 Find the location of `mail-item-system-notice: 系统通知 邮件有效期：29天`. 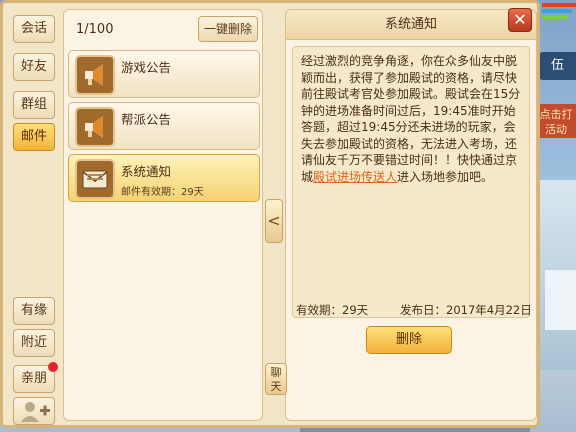

mail-item-system-notice: 系统通知 邮件有效期：29天 is located at coordinates (164, 178).